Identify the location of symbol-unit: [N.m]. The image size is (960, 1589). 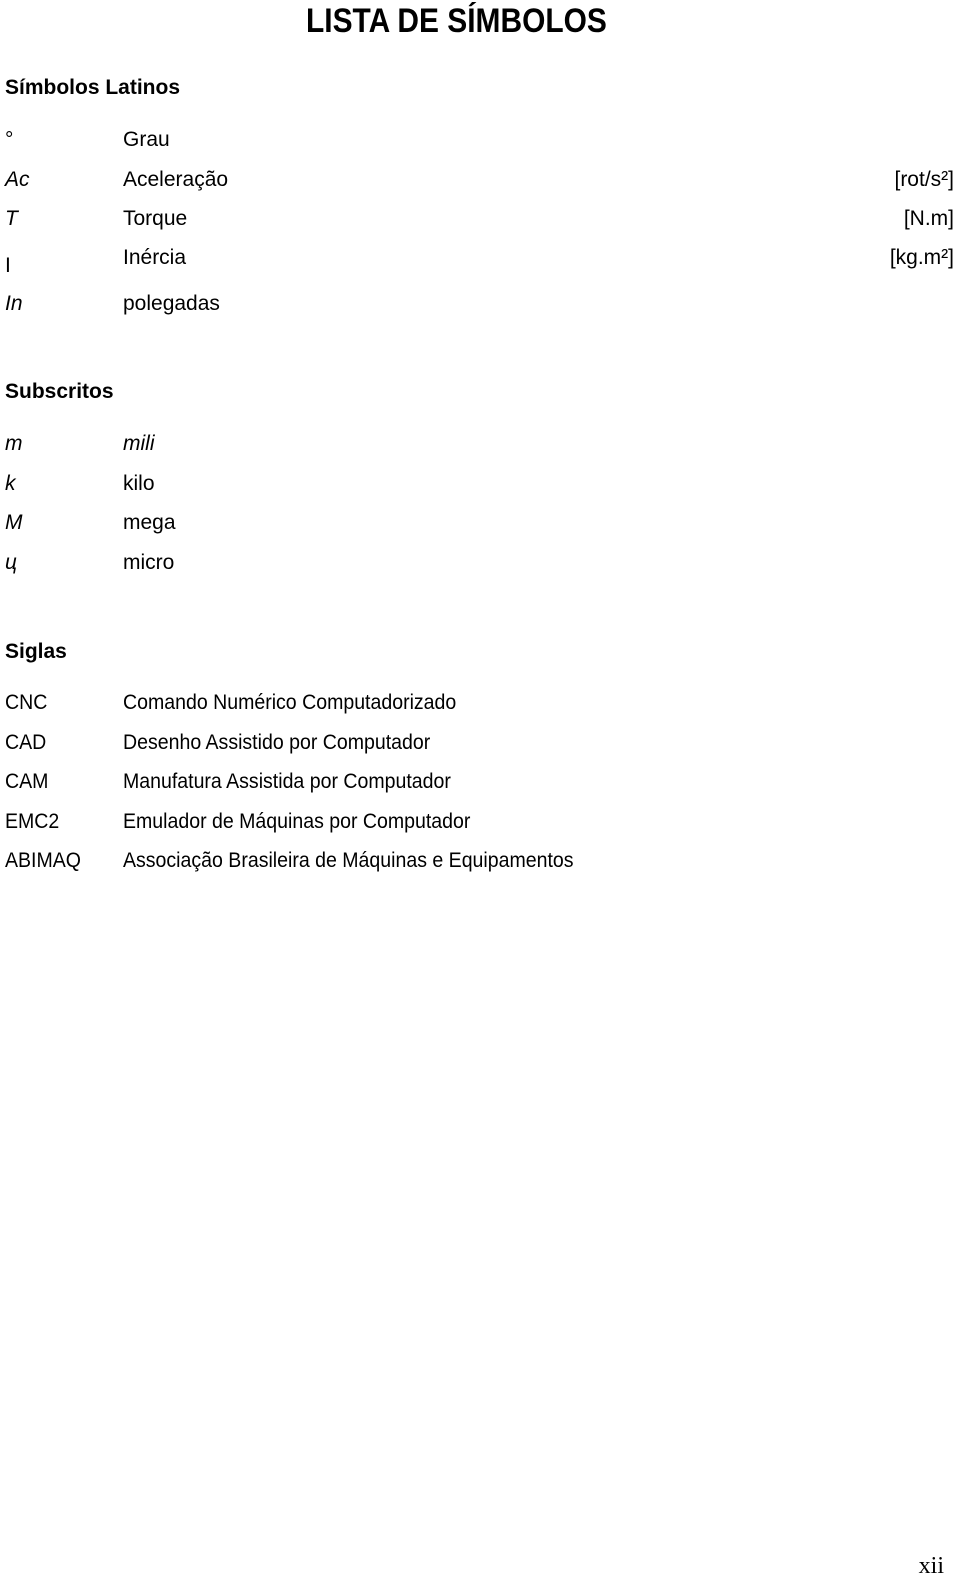
(928, 218).